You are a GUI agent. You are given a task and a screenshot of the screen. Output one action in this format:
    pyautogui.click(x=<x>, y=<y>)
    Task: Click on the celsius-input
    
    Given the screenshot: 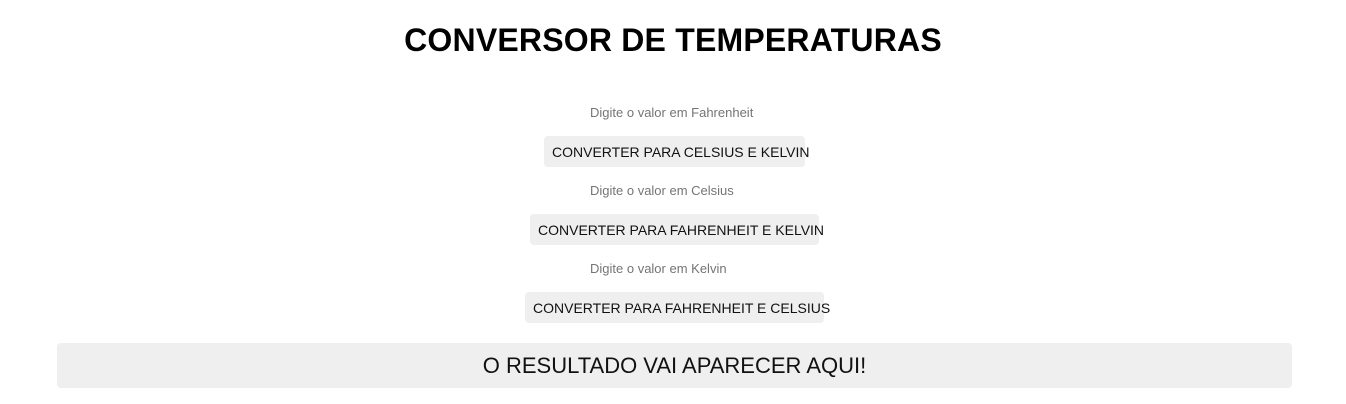 What is the action you would take?
    pyautogui.click(x=673, y=190)
    